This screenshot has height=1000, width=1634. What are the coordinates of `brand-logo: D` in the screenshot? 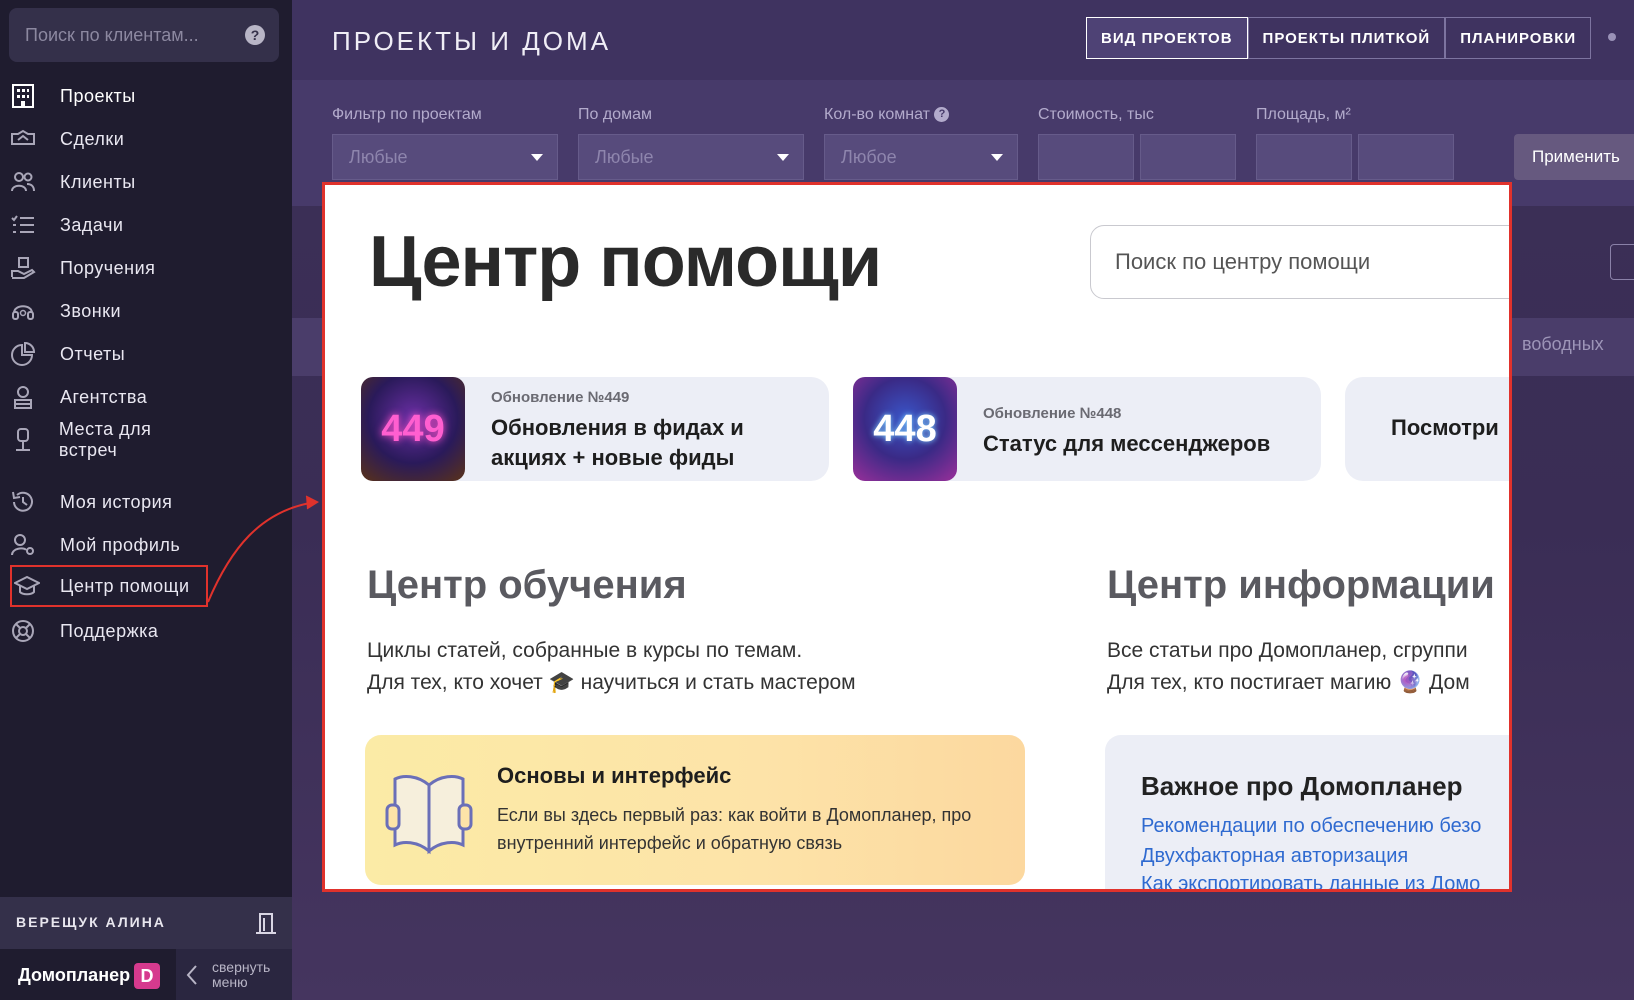 It's located at (147, 976).